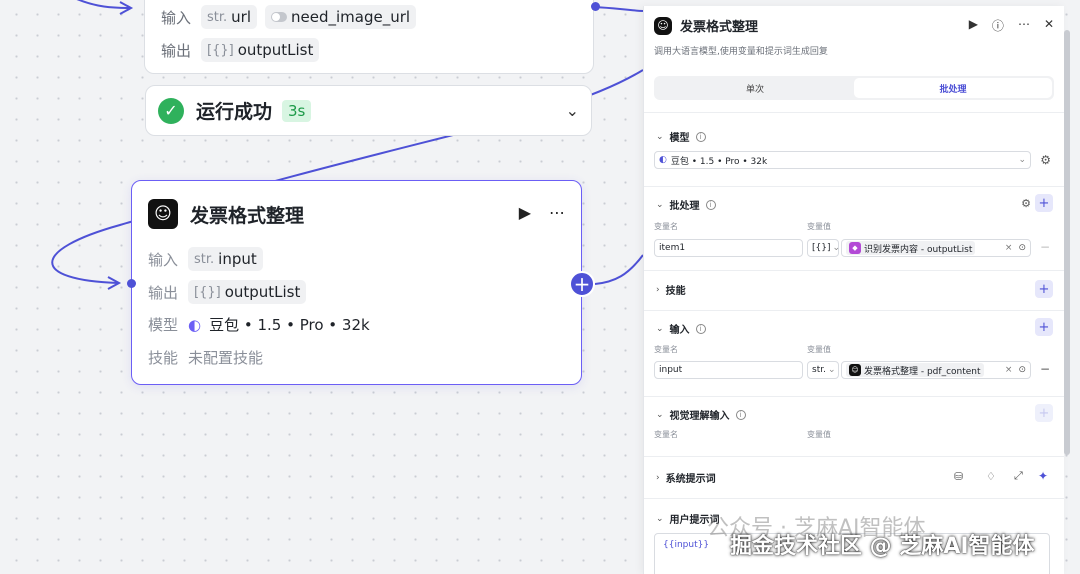 This screenshot has height=574, width=1080. I want to click on output-list-chip: [{}] outputList, so click(260, 50).